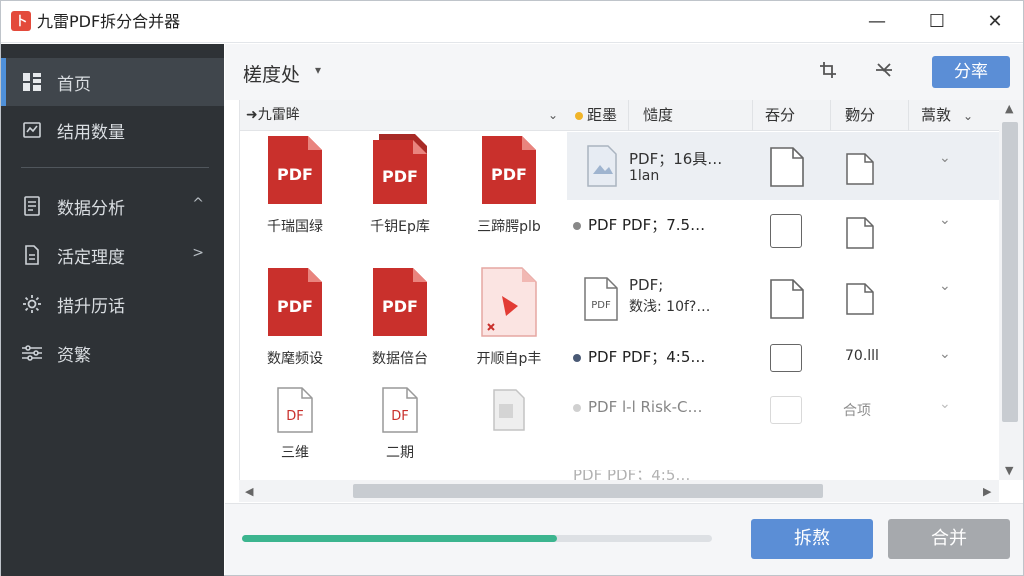 This screenshot has height=576, width=1024. Describe the element at coordinates (602, 166) in the screenshot. I see `image-file-icon` at that location.